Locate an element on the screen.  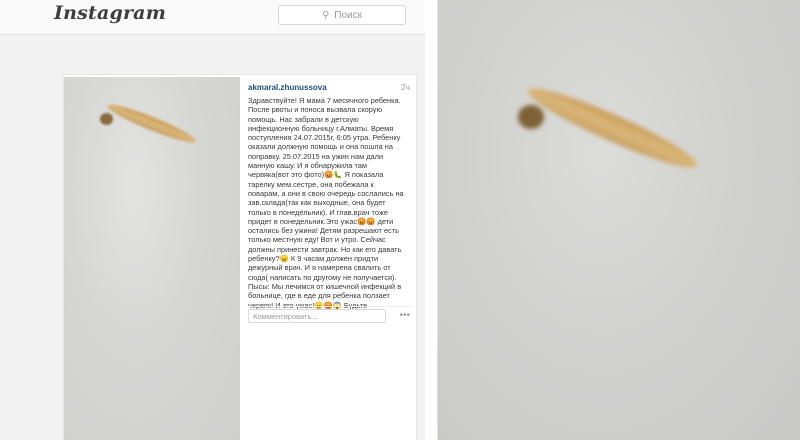
search-box: ⚲ Поиск is located at coordinates (342, 15).